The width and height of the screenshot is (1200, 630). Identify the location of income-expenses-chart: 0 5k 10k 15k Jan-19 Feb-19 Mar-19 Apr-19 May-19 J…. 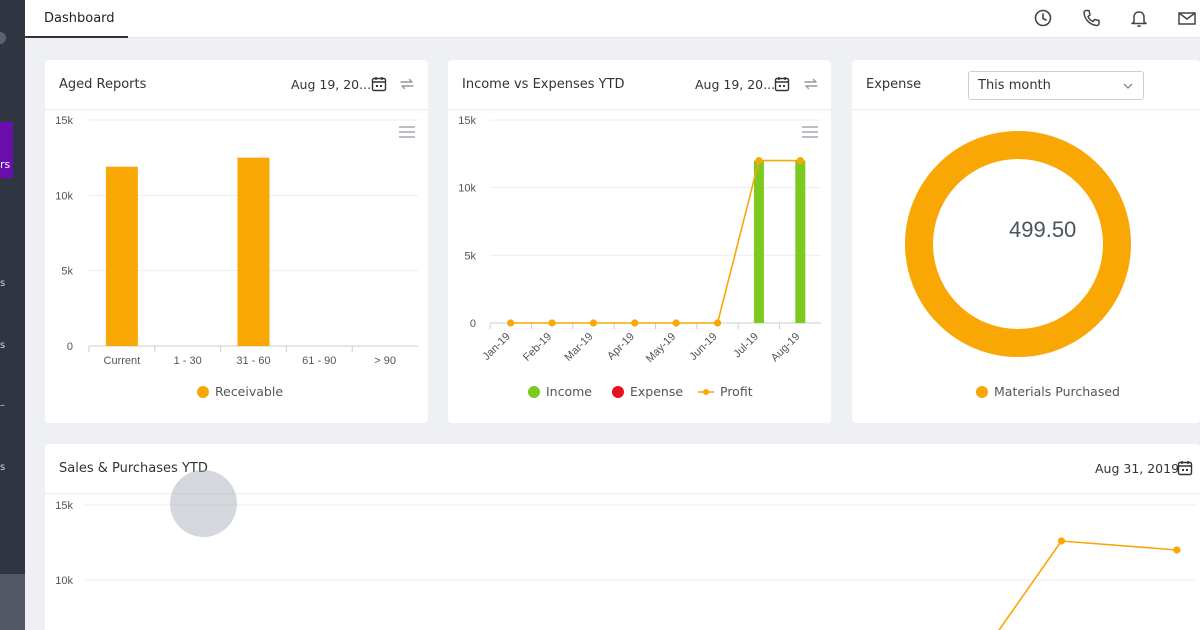
(639, 240).